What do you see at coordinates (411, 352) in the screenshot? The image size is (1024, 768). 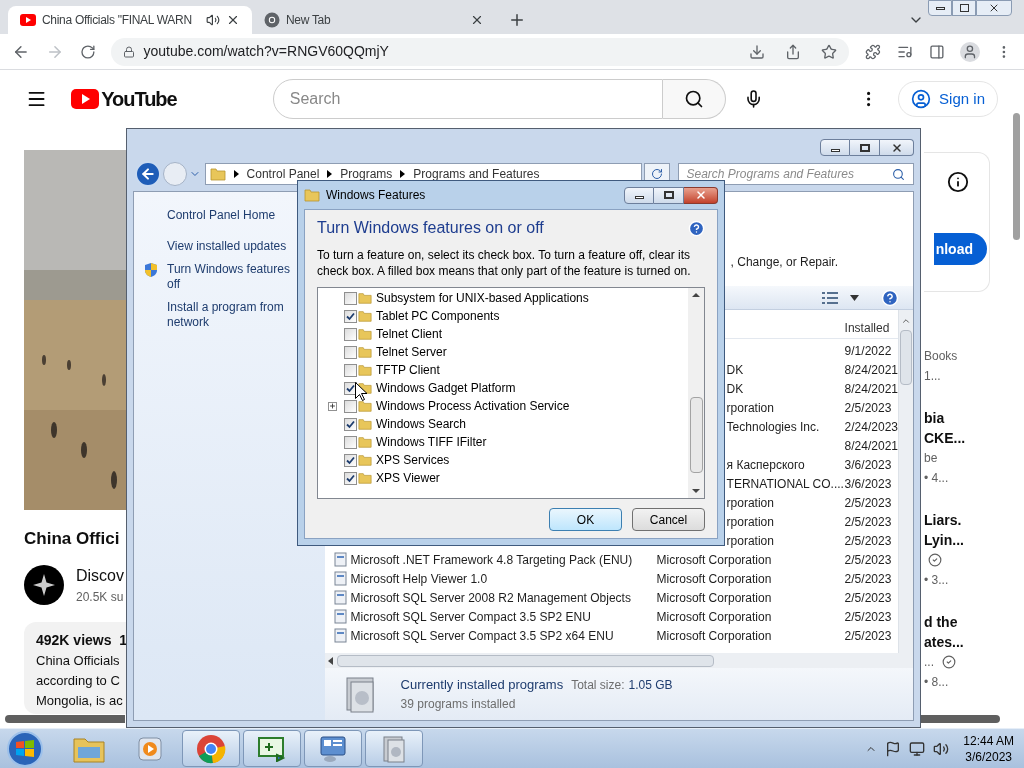 I see `feature-name: Telnet Server` at bounding box center [411, 352].